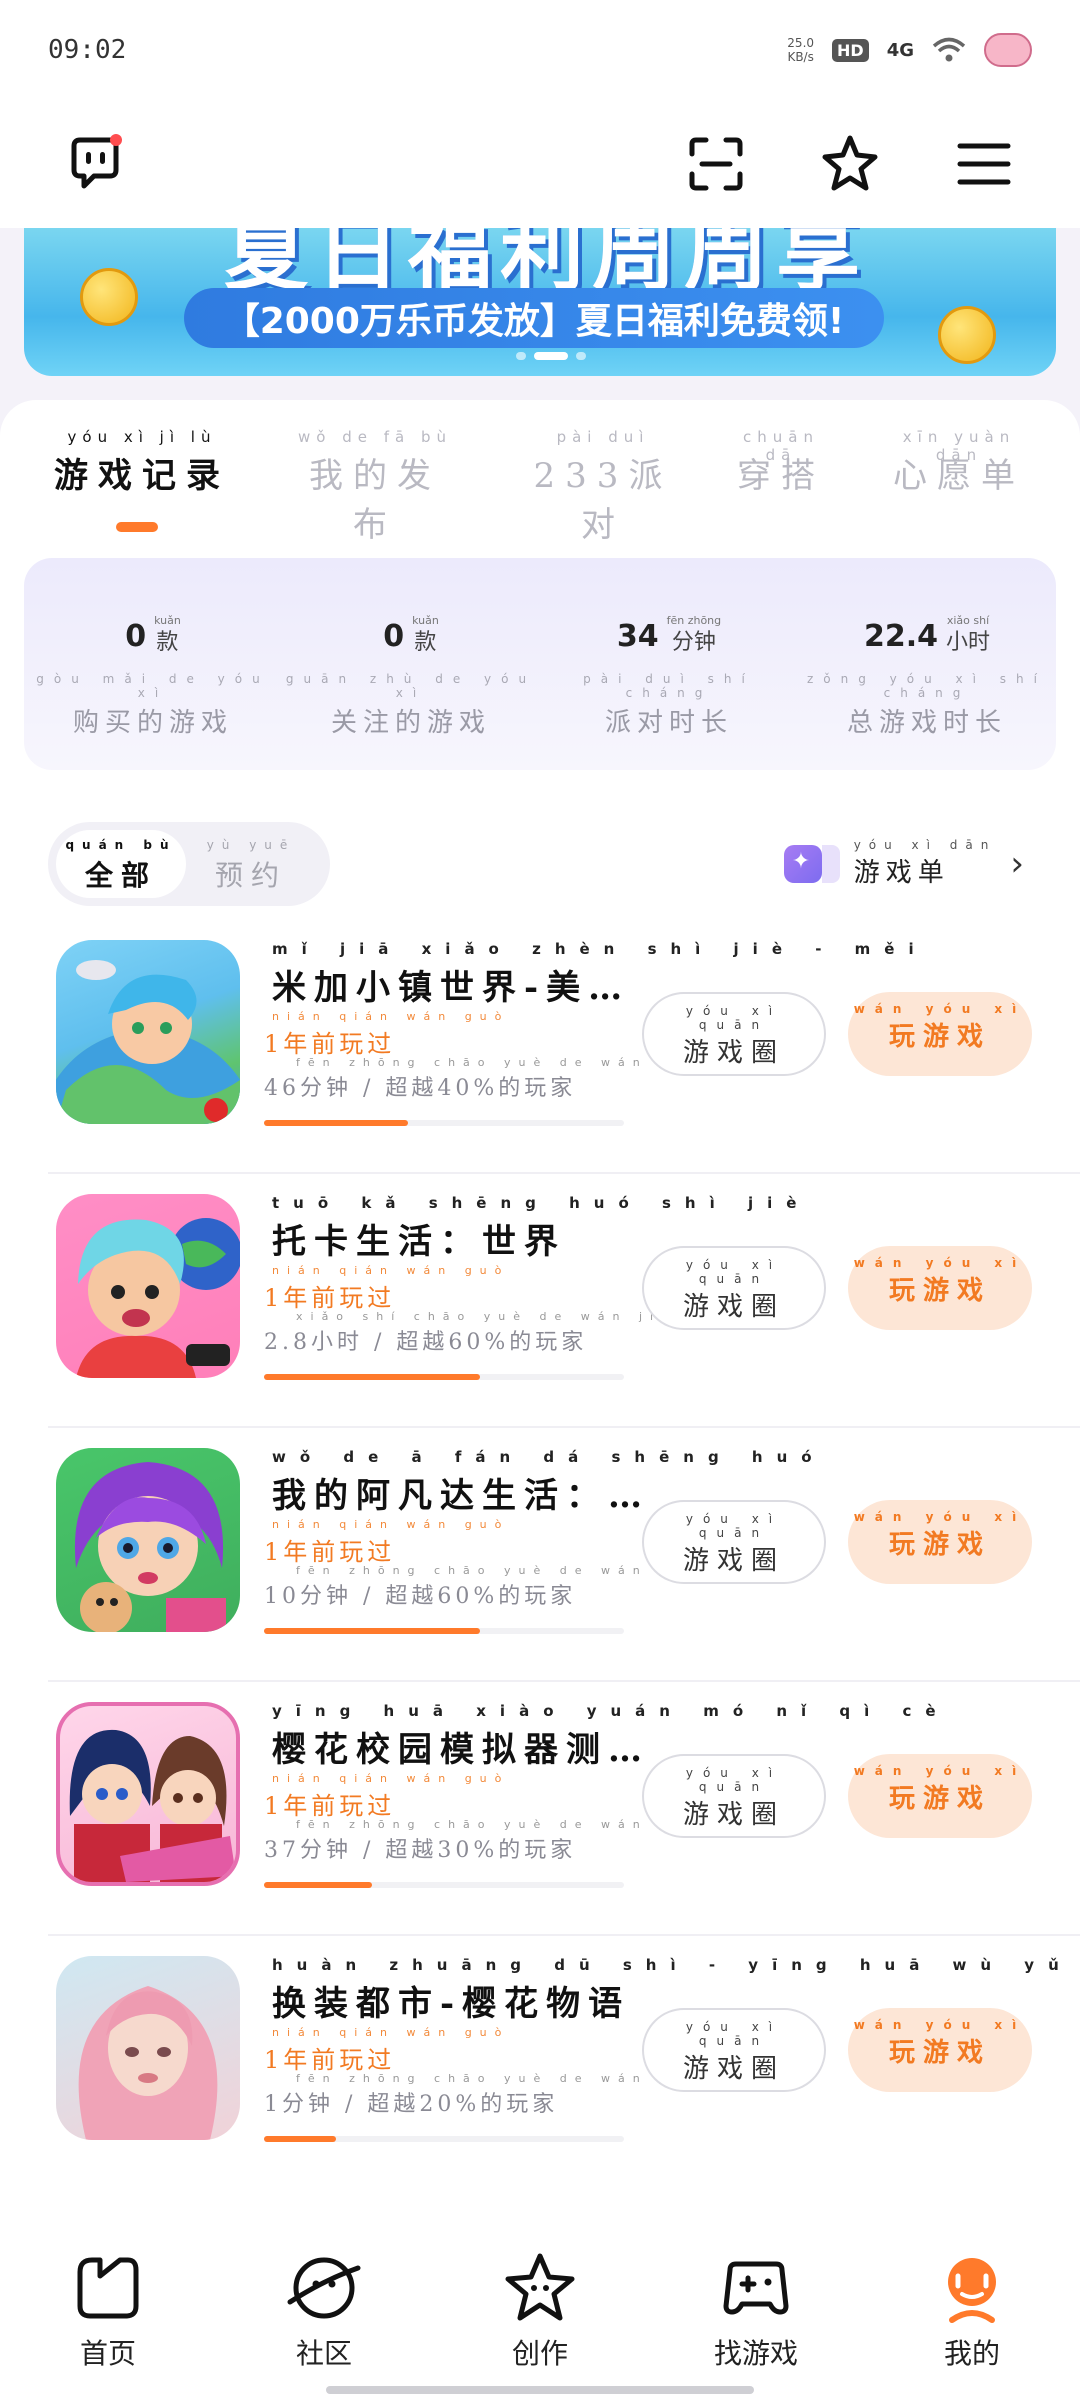 The width and height of the screenshot is (1080, 2400). What do you see at coordinates (120, 875) in the screenshot?
I see `filter-label: 全部` at bounding box center [120, 875].